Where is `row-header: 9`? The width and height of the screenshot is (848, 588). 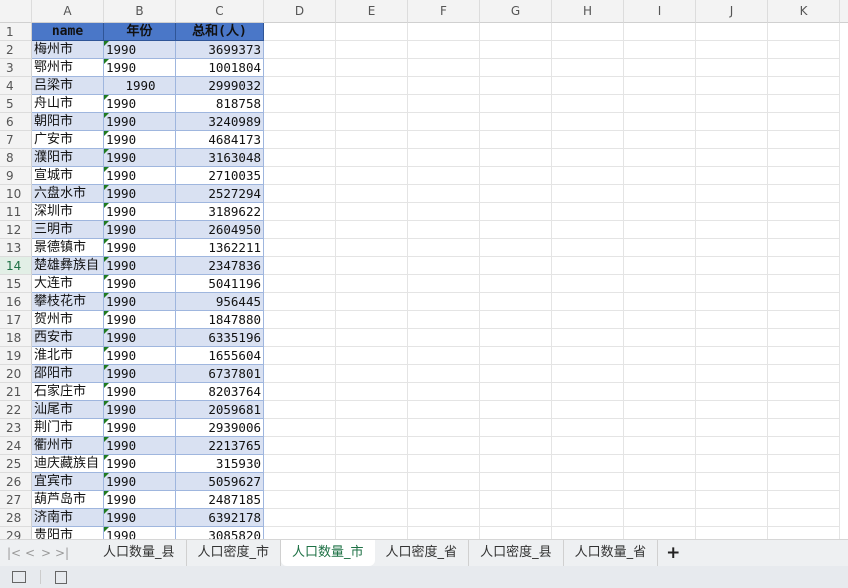 row-header: 9 is located at coordinates (16, 176).